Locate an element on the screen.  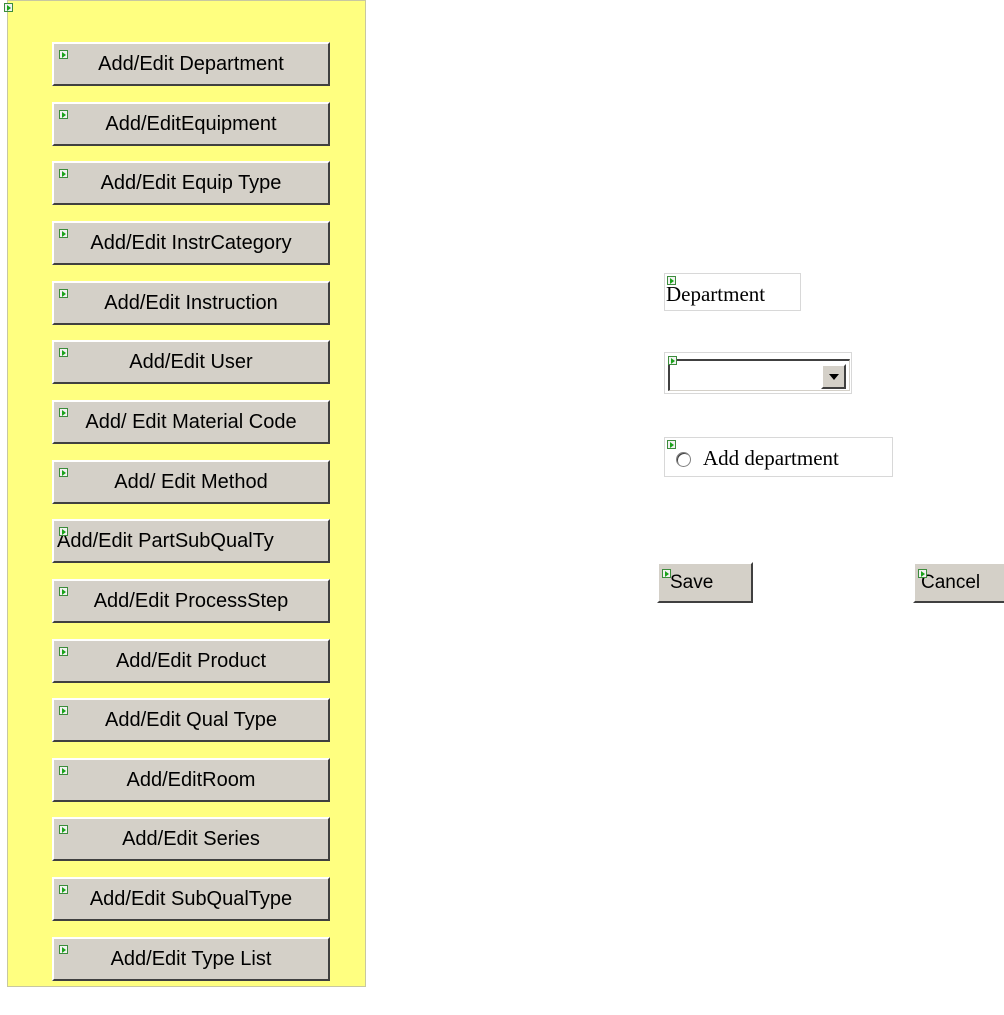
cancel-button-label: Cancel is located at coordinates (951, 582).